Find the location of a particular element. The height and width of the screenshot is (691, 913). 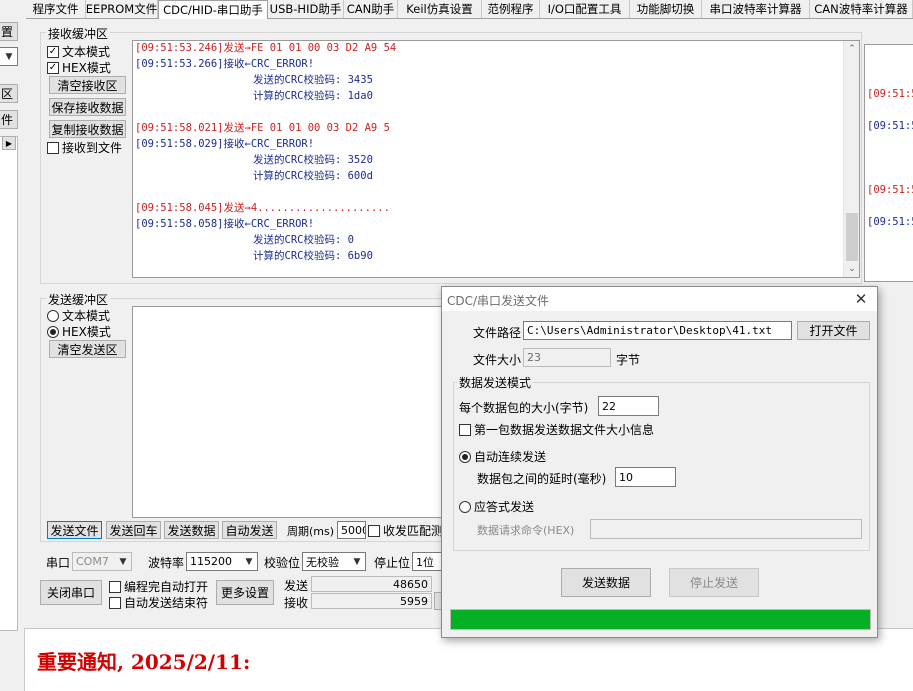

send-buffer-title: 发送缓冲区 is located at coordinates (78, 299).